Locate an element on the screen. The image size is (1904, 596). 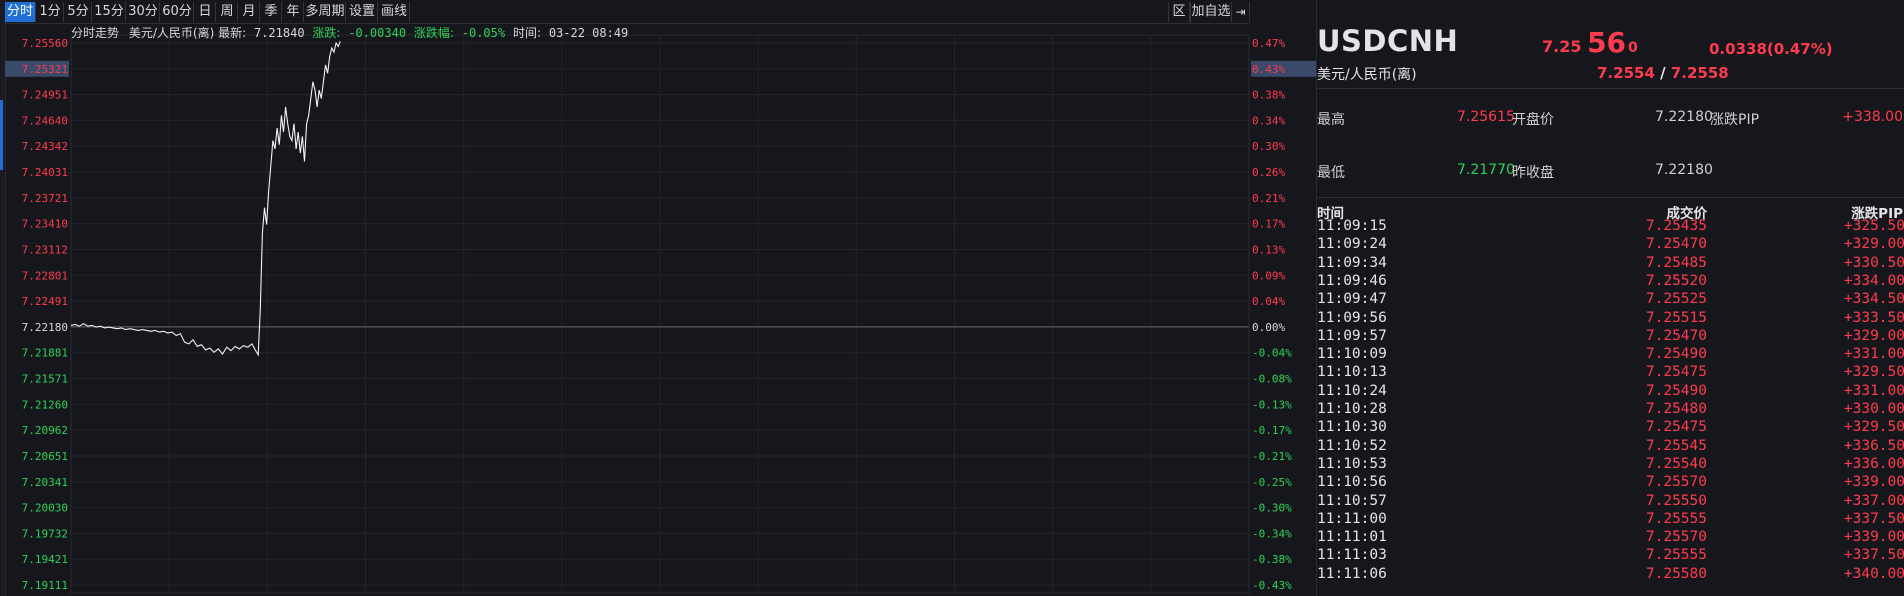
y-tick-left: 7.23112 is located at coordinates (45, 249).